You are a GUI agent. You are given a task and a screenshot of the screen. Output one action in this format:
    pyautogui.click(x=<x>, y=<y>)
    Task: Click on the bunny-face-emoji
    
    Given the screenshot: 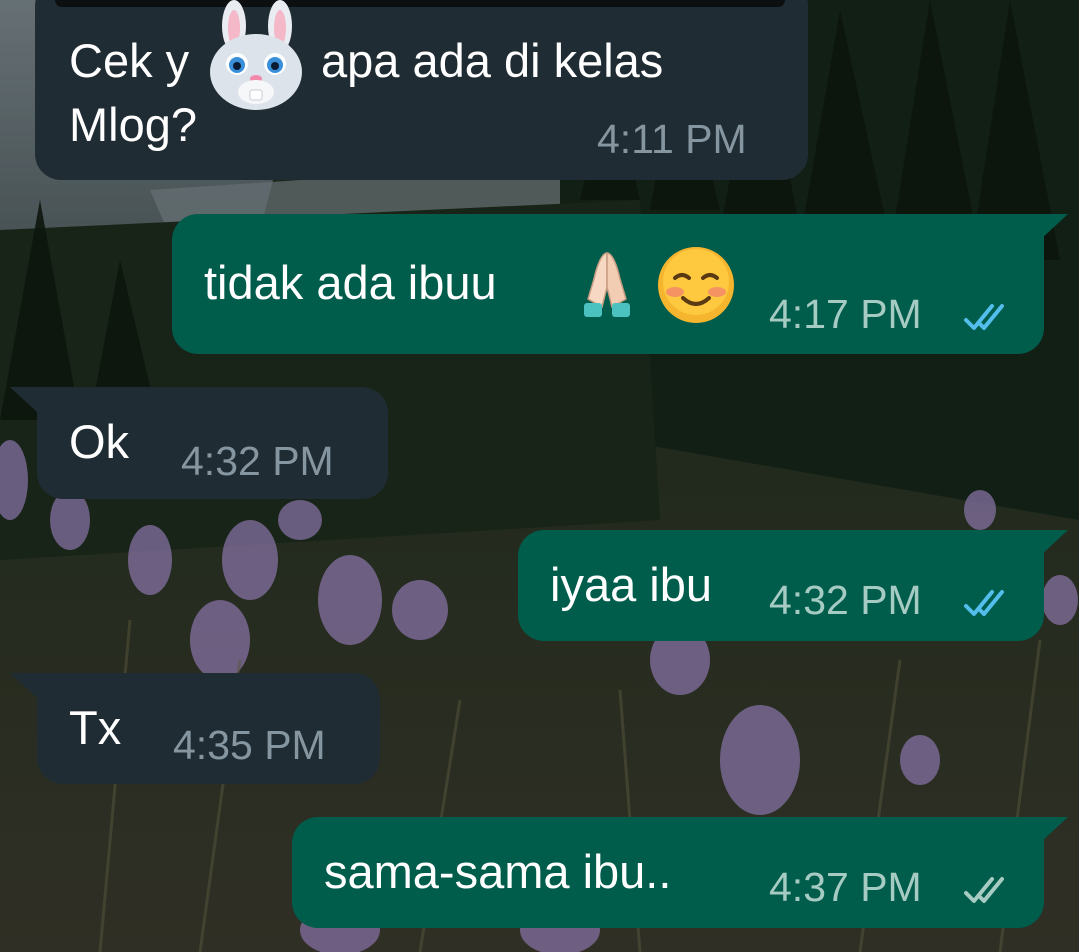 What is the action you would take?
    pyautogui.click(x=256, y=55)
    